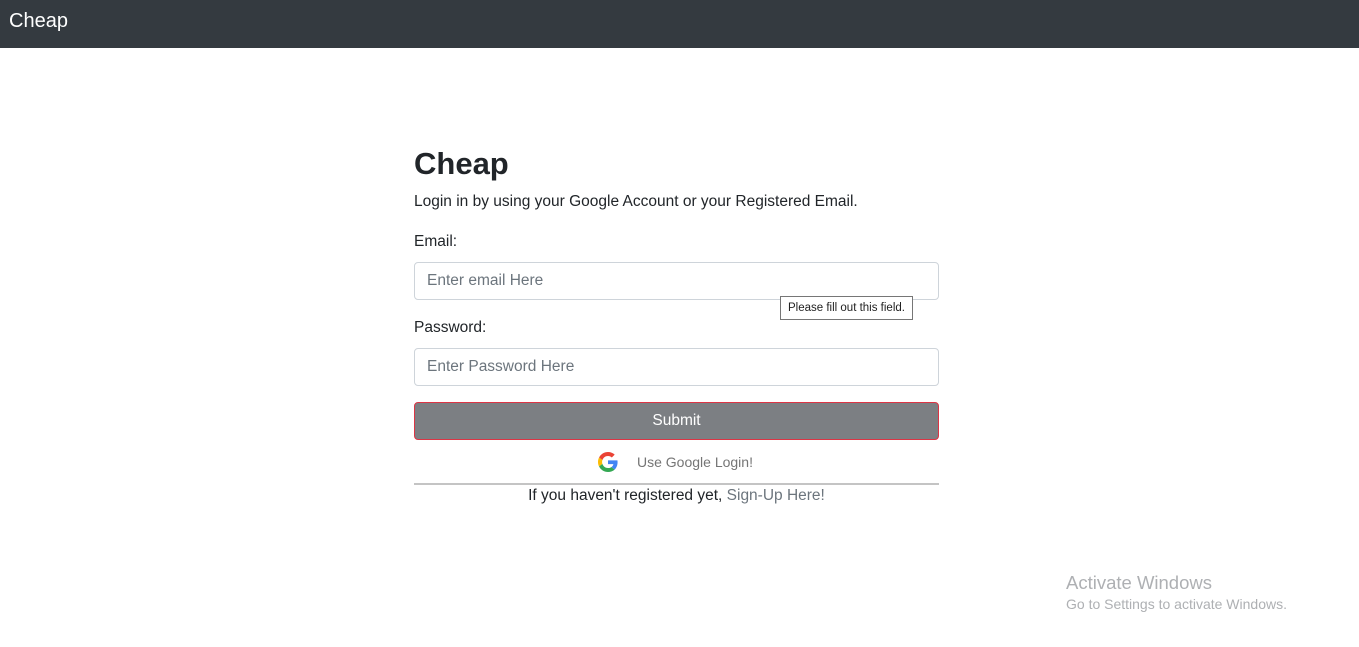 This screenshot has height=647, width=1359. What do you see at coordinates (1176, 604) in the screenshot?
I see `watermark-subtitle: Go to Settings to activate Windows.` at bounding box center [1176, 604].